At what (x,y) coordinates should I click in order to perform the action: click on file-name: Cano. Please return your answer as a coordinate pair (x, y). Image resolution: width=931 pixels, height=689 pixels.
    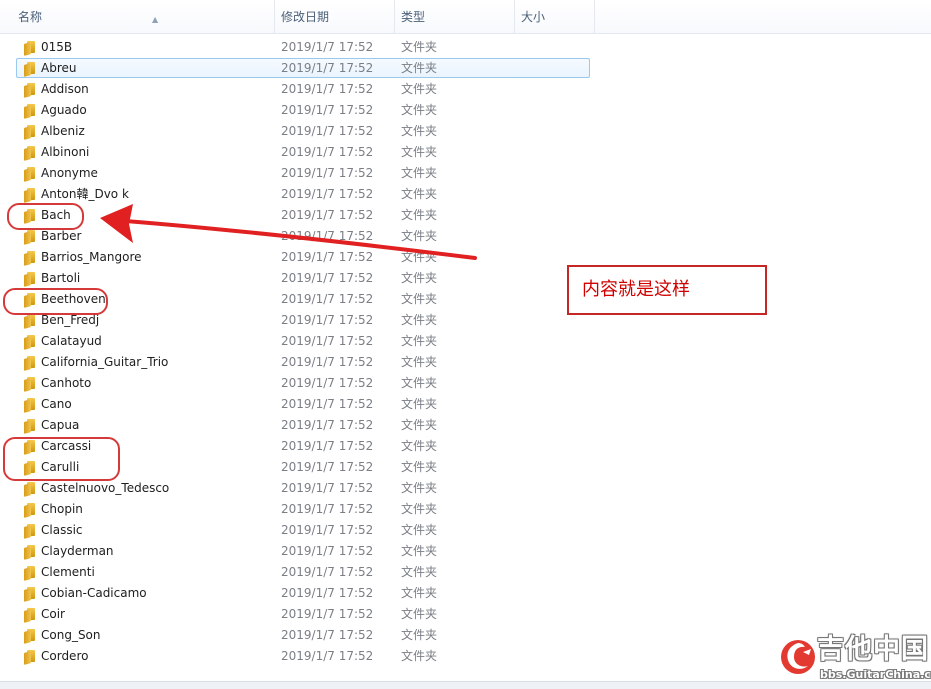
    Looking at the image, I should click on (56, 404).